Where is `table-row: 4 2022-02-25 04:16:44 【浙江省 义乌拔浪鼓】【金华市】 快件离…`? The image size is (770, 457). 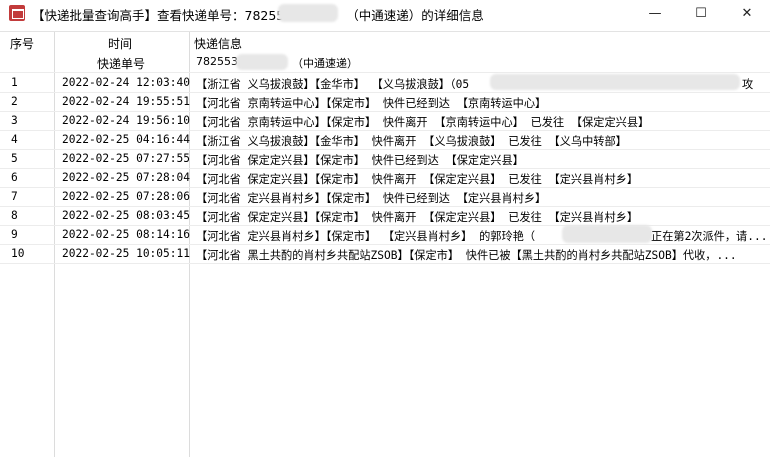 table-row: 4 2022-02-25 04:16:44 【浙江省 义乌拔浪鼓】【金华市】 快件离… is located at coordinates (385, 140).